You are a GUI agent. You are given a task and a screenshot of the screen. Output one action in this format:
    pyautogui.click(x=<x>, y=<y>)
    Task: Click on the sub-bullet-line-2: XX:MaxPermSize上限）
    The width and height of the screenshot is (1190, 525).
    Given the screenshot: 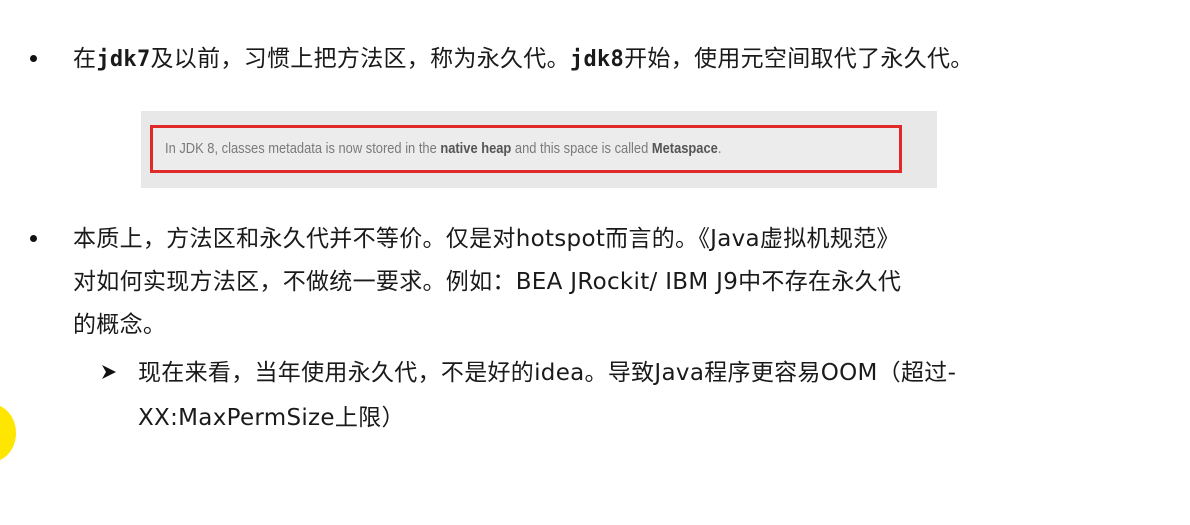 What is the action you would take?
    pyautogui.click(x=271, y=418)
    